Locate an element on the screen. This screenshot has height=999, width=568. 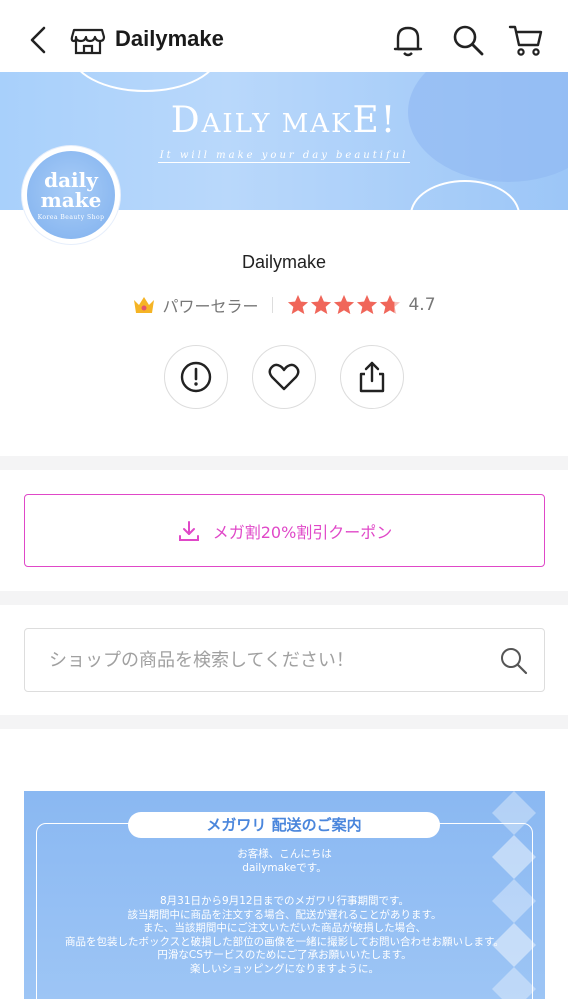
report-button is located at coordinates (196, 377).